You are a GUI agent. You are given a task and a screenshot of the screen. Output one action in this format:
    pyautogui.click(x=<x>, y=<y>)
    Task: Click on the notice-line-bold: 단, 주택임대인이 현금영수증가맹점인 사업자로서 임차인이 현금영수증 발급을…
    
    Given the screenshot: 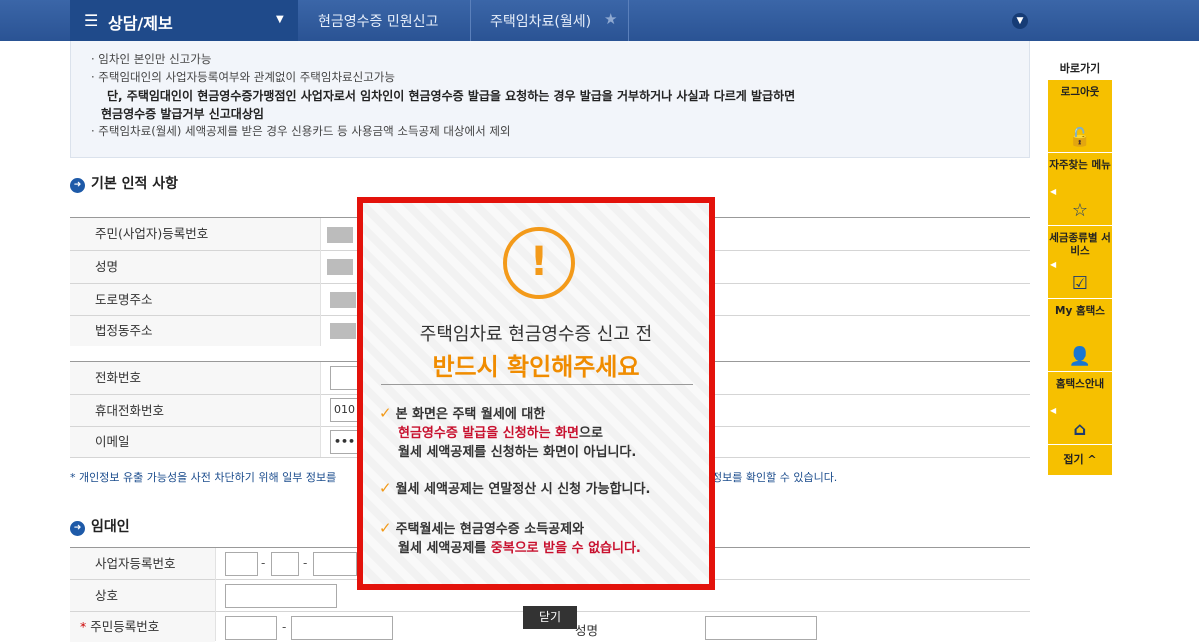 What is the action you would take?
    pyautogui.click(x=451, y=96)
    